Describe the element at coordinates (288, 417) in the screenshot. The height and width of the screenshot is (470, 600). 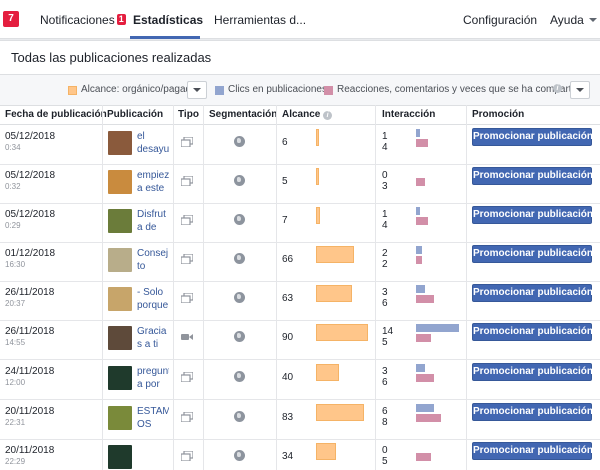
I see `reach-value: 83` at that location.